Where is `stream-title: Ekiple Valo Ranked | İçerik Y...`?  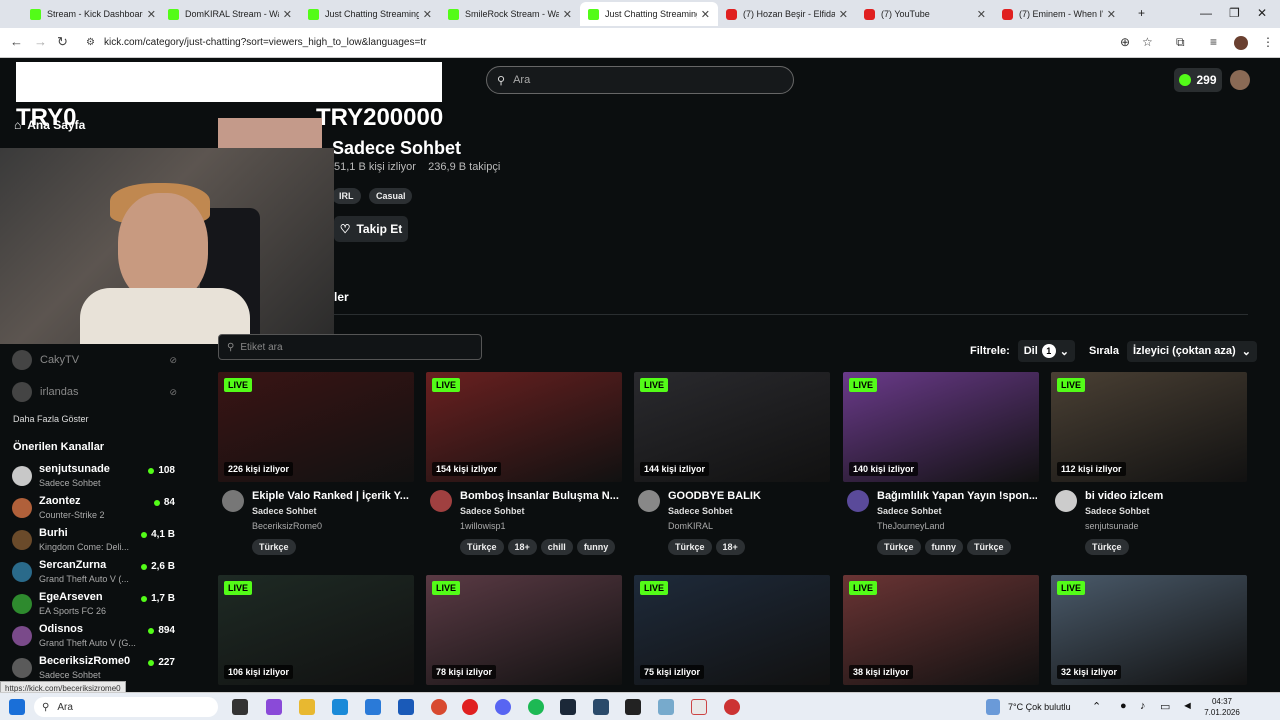 stream-title: Ekiple Valo Ranked | İçerik Y... is located at coordinates (332, 496).